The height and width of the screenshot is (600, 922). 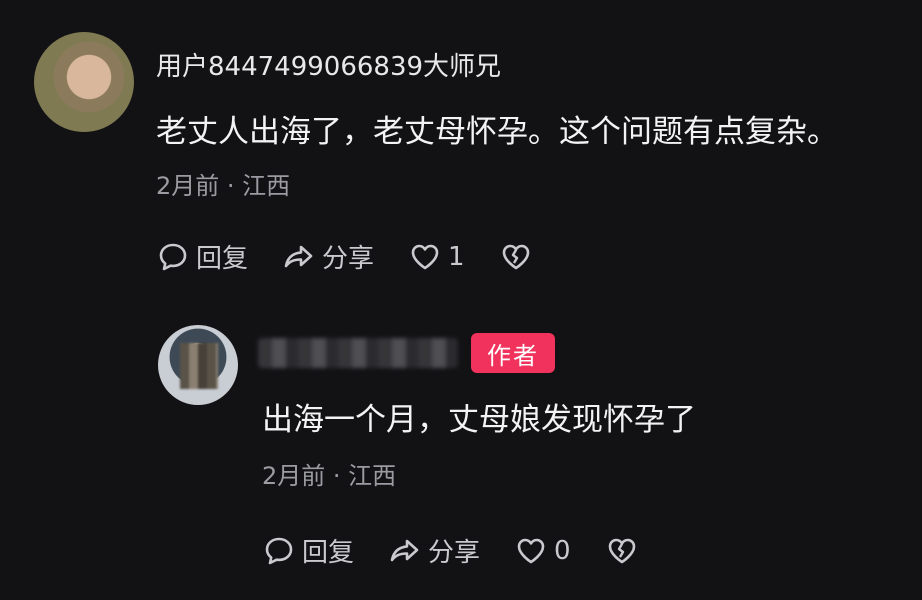 I want to click on like-count: 0, so click(x=562, y=550).